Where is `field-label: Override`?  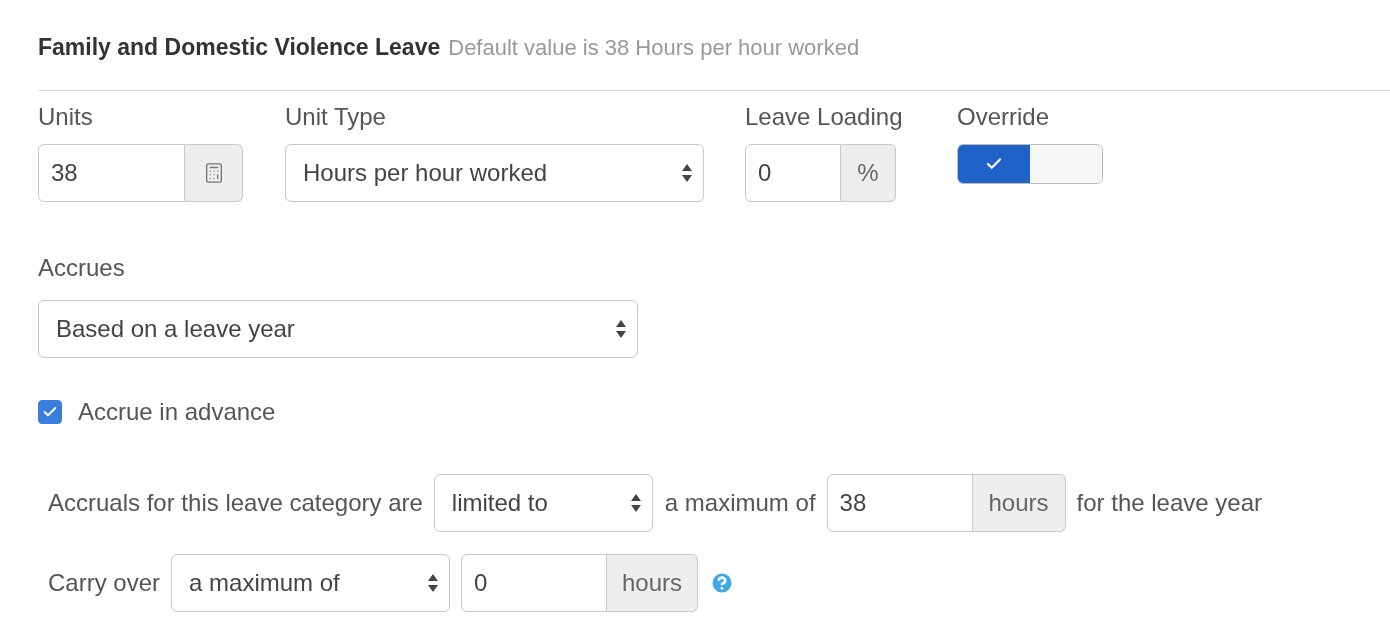 field-label: Override is located at coordinates (1003, 117).